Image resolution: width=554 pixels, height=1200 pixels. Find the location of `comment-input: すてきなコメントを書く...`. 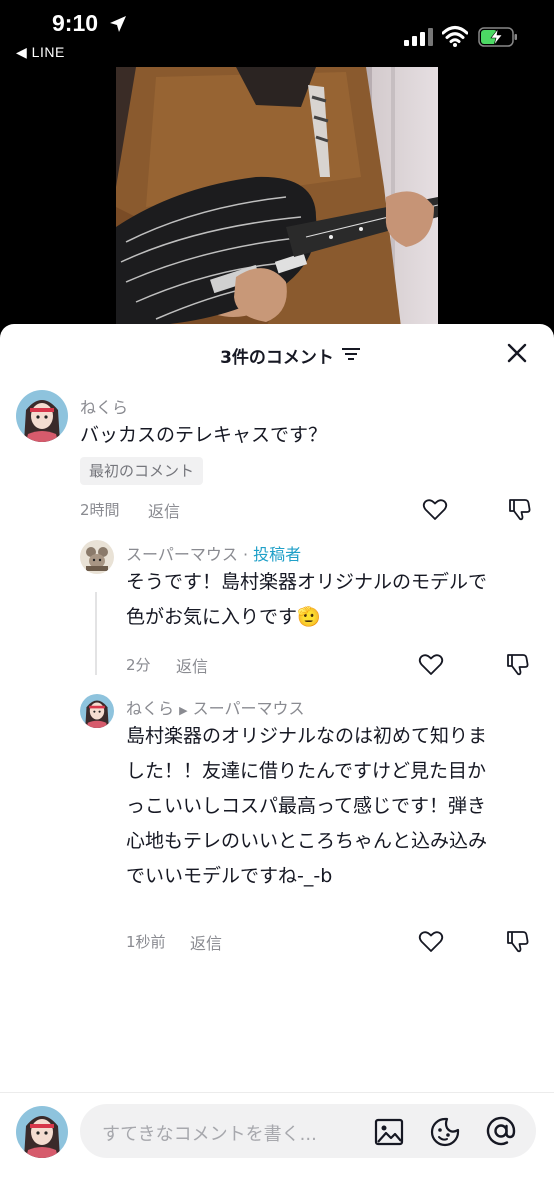

comment-input: すてきなコメントを書く... is located at coordinates (308, 1131).